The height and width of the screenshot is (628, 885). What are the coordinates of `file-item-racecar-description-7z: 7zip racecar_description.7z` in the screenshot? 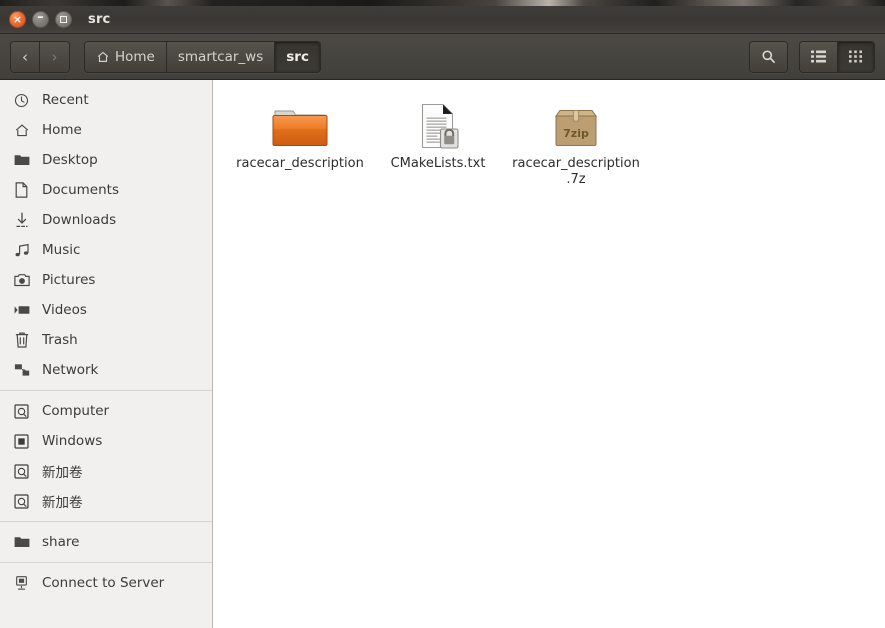 It's located at (576, 145).